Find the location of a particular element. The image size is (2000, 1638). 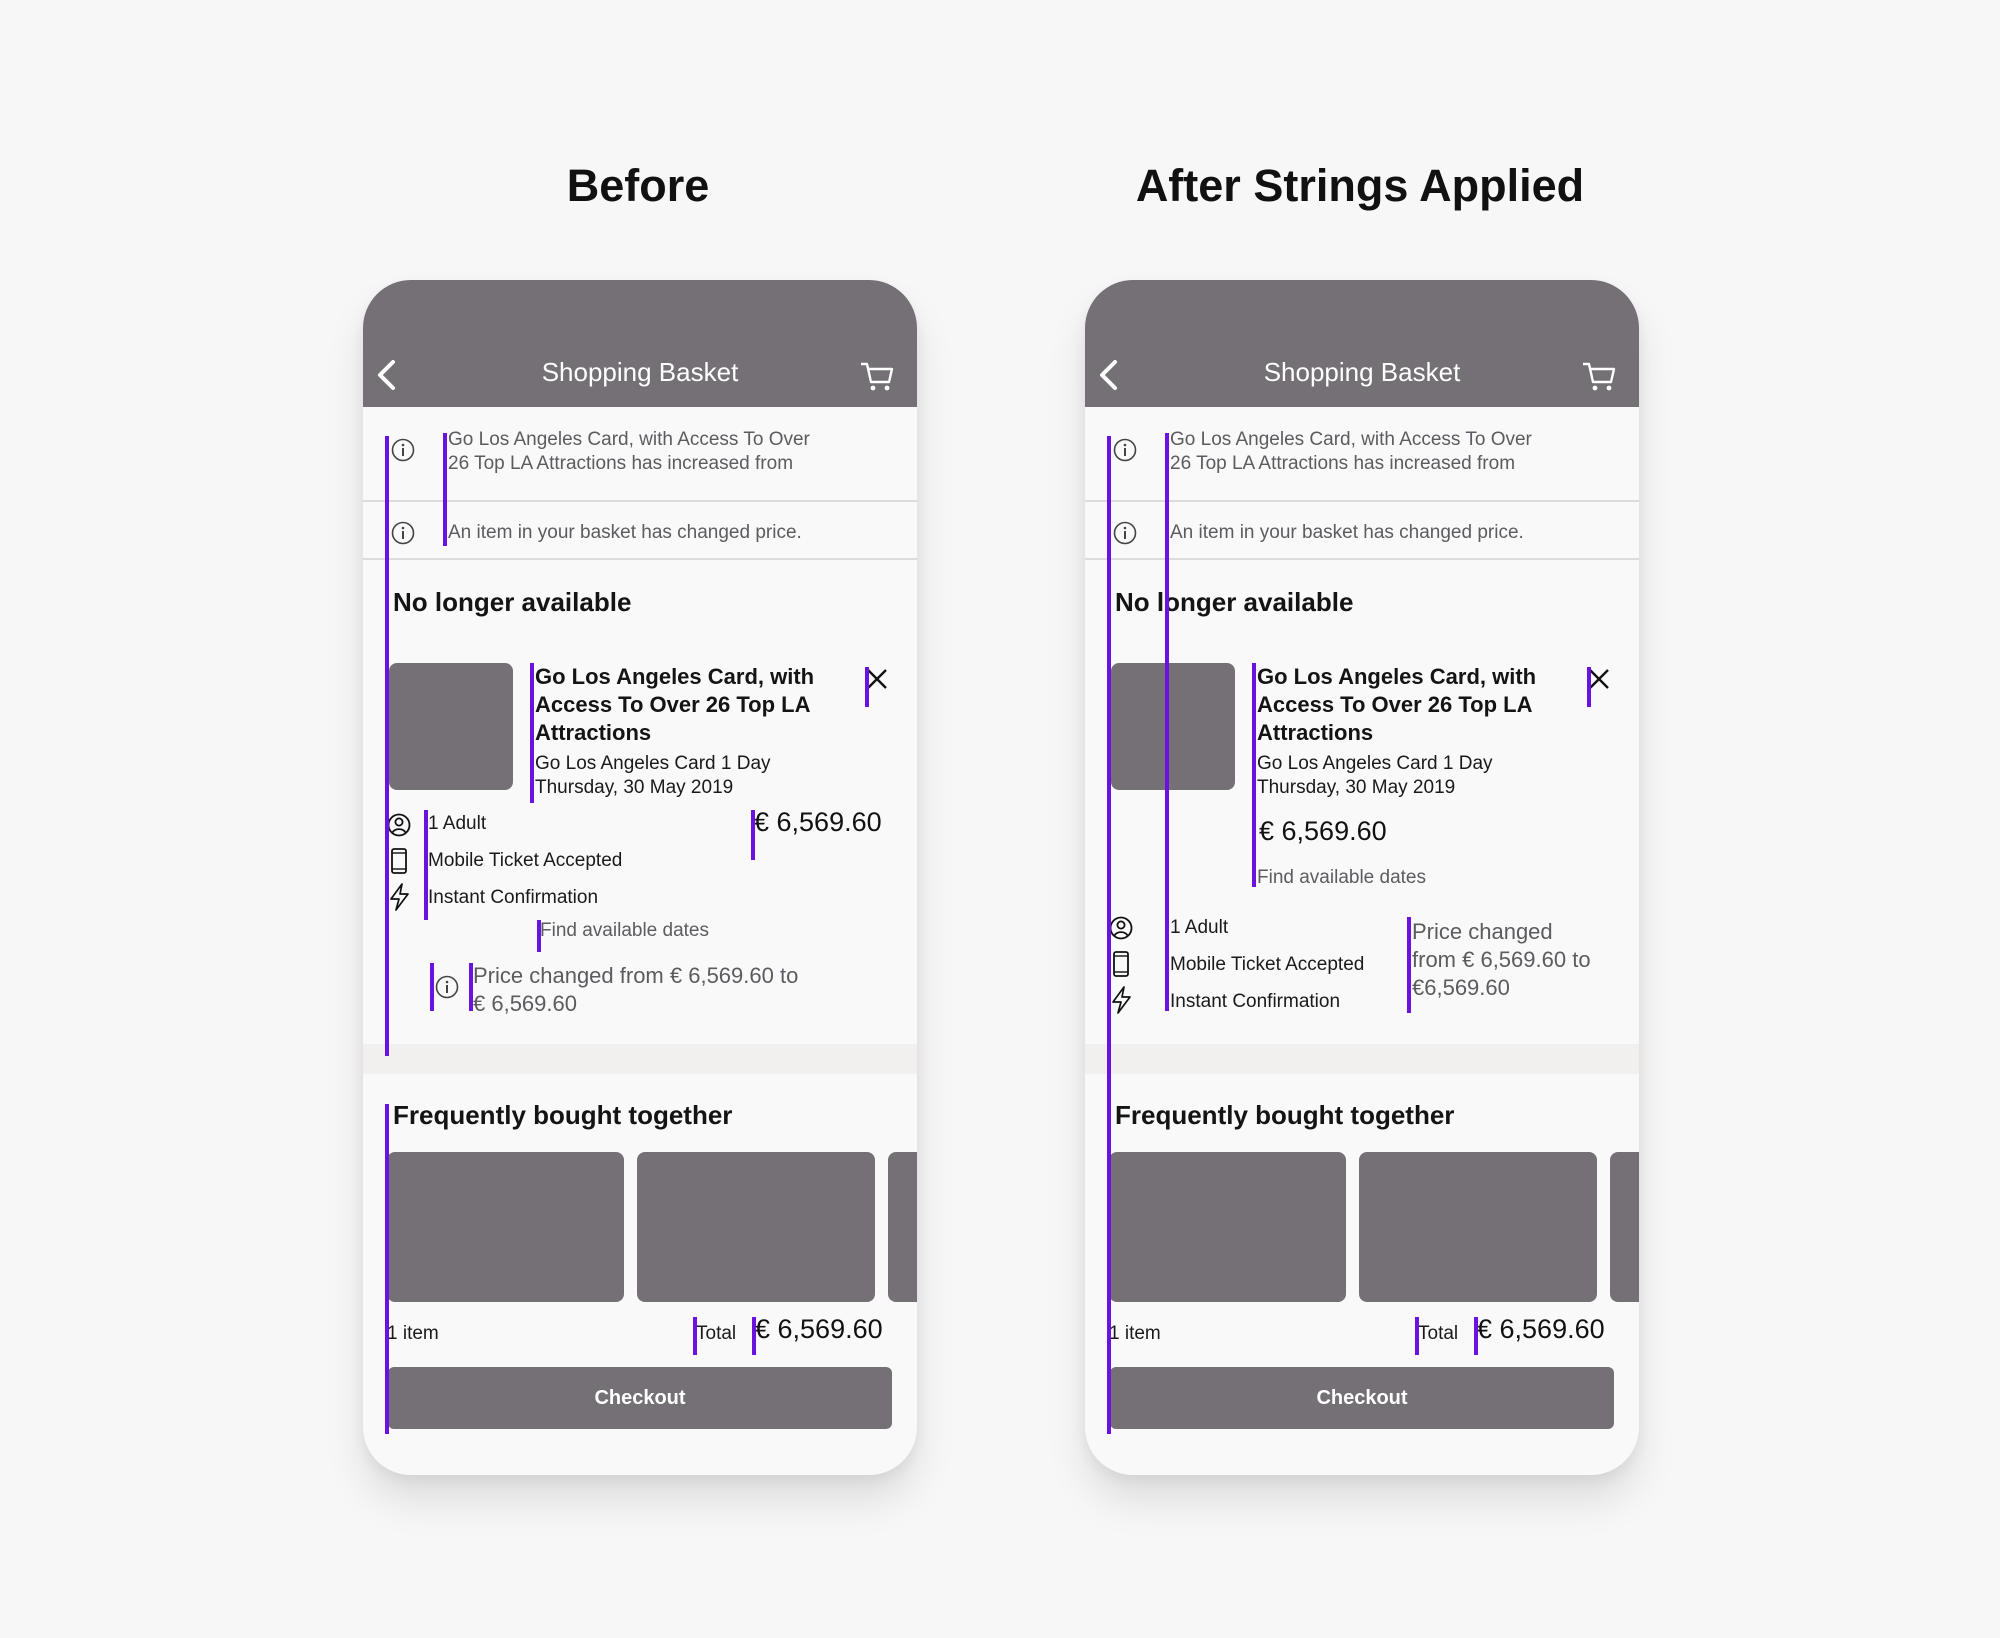

before-heading: Before is located at coordinates (638, 185).